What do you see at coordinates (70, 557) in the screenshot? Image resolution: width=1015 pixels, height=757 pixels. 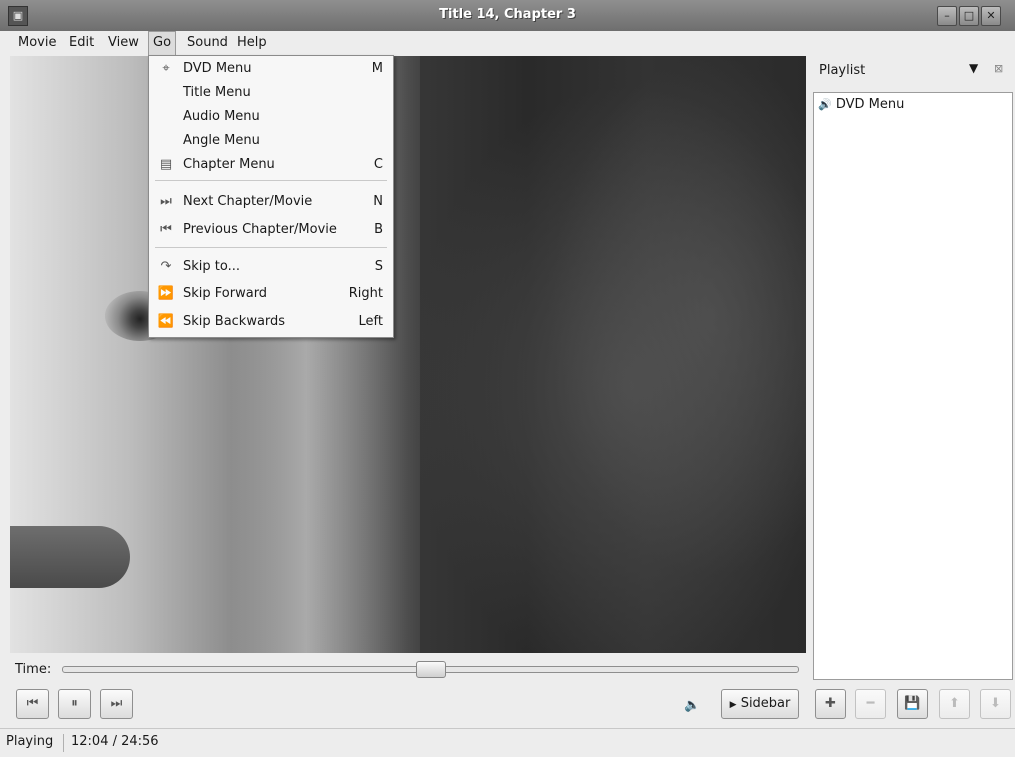 I see `video-frame-lips` at bounding box center [70, 557].